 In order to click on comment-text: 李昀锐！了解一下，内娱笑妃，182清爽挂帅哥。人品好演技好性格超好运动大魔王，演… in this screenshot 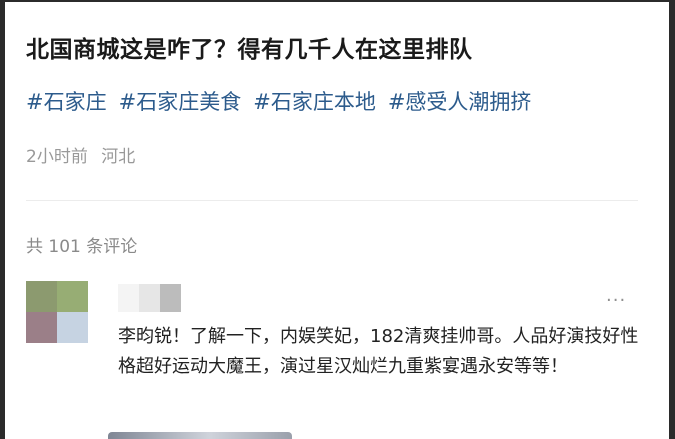, I will do `click(378, 351)`.